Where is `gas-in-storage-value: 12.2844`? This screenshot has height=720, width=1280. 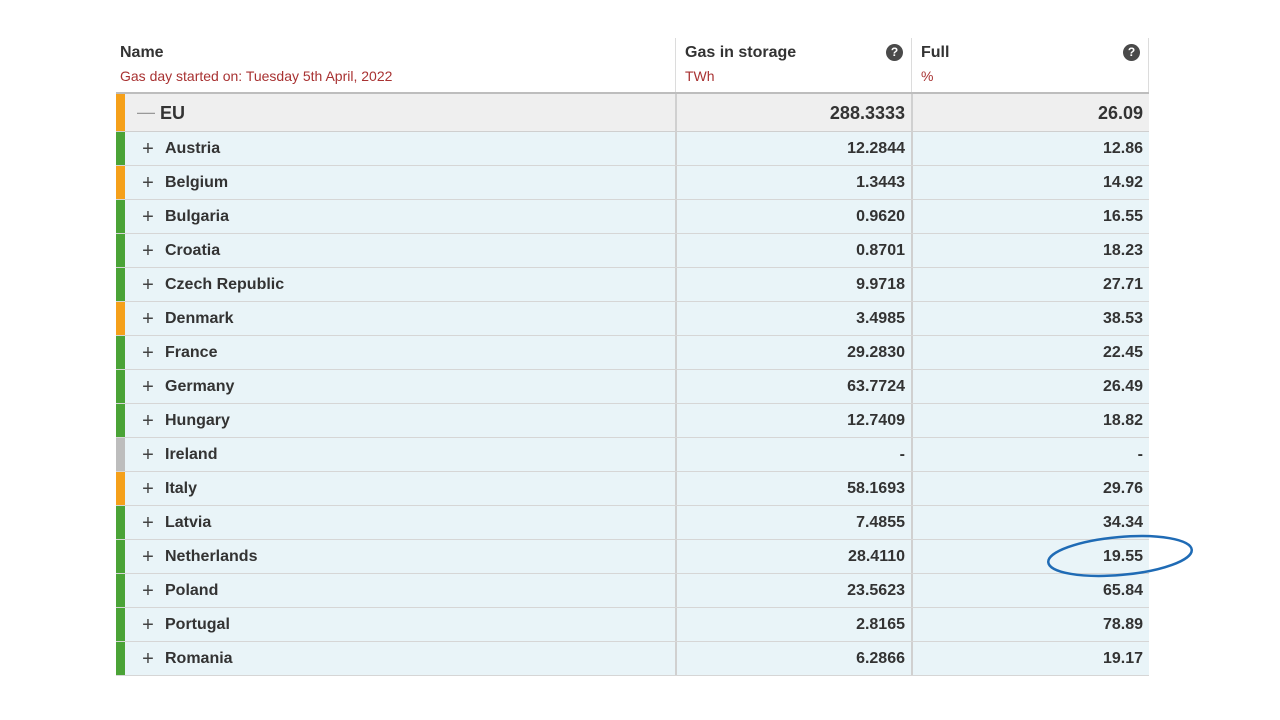
gas-in-storage-value: 12.2844 is located at coordinates (876, 148).